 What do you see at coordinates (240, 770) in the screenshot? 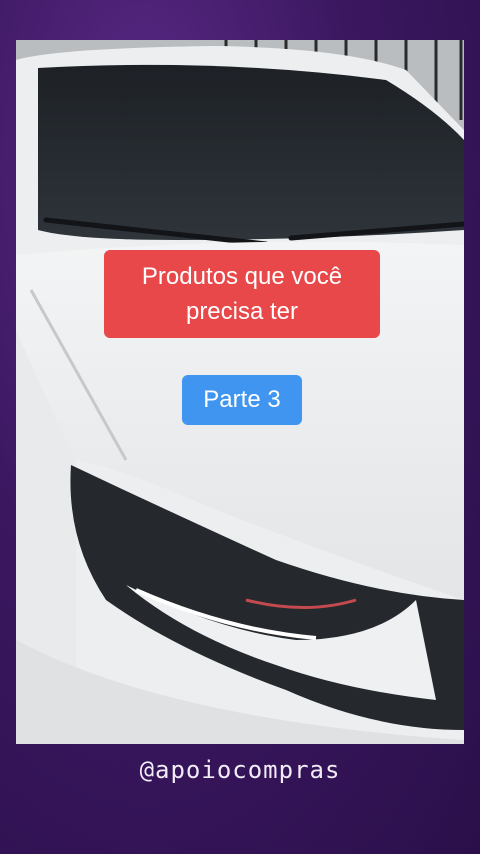
I see `author-handle: @apoiocompras` at bounding box center [240, 770].